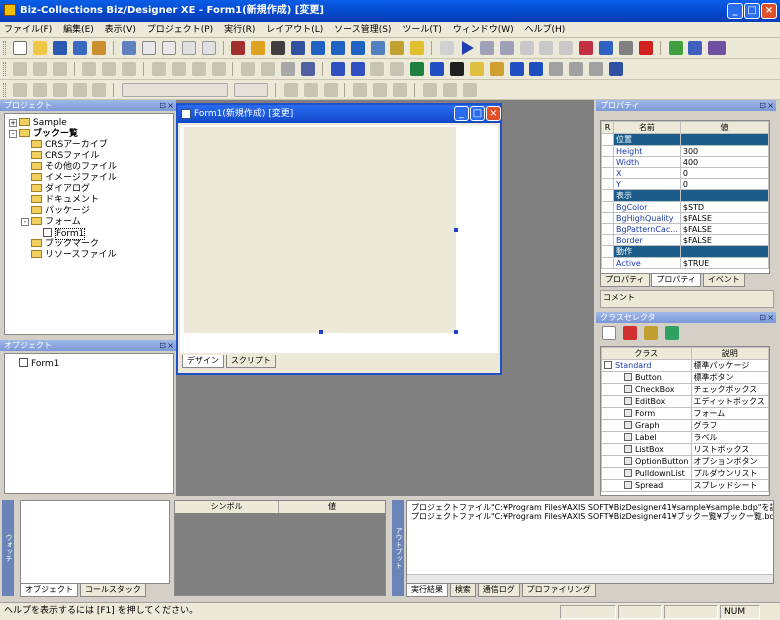 Image resolution: width=780 pixels, height=620 pixels. Describe the element at coordinates (360, 90) in the screenshot. I see `text-left-icon` at that location.